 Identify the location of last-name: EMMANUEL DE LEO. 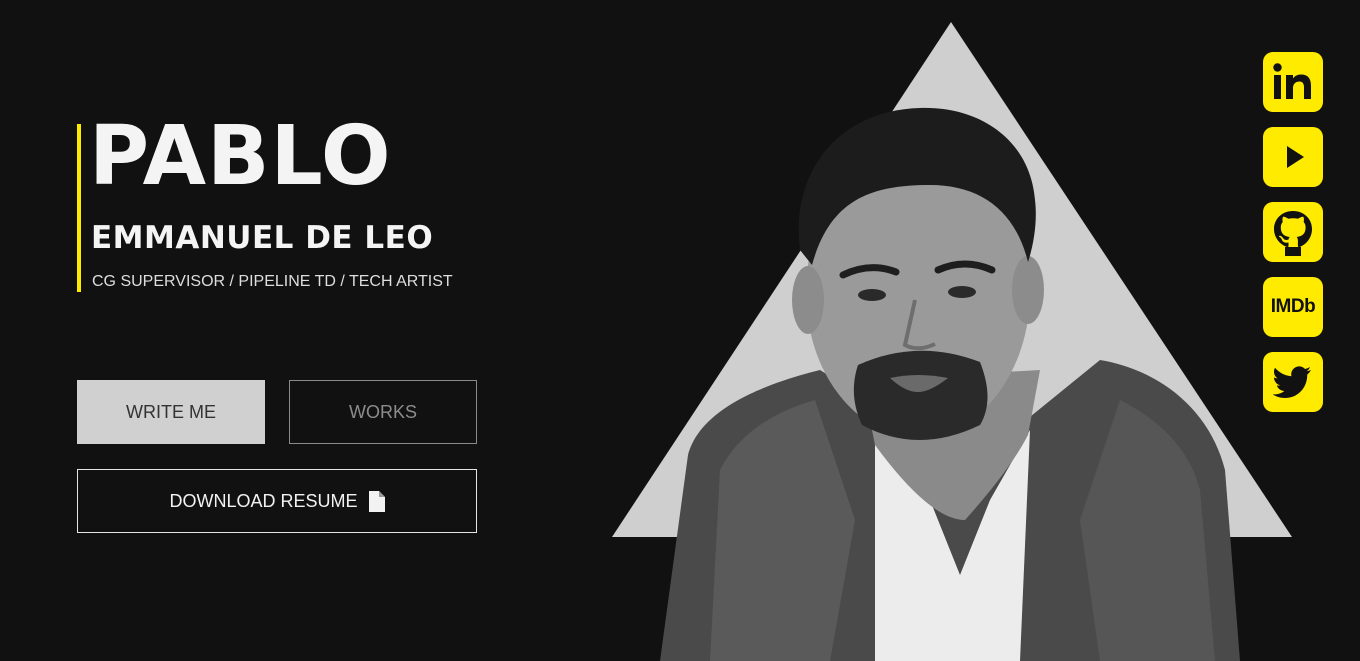
(262, 238).